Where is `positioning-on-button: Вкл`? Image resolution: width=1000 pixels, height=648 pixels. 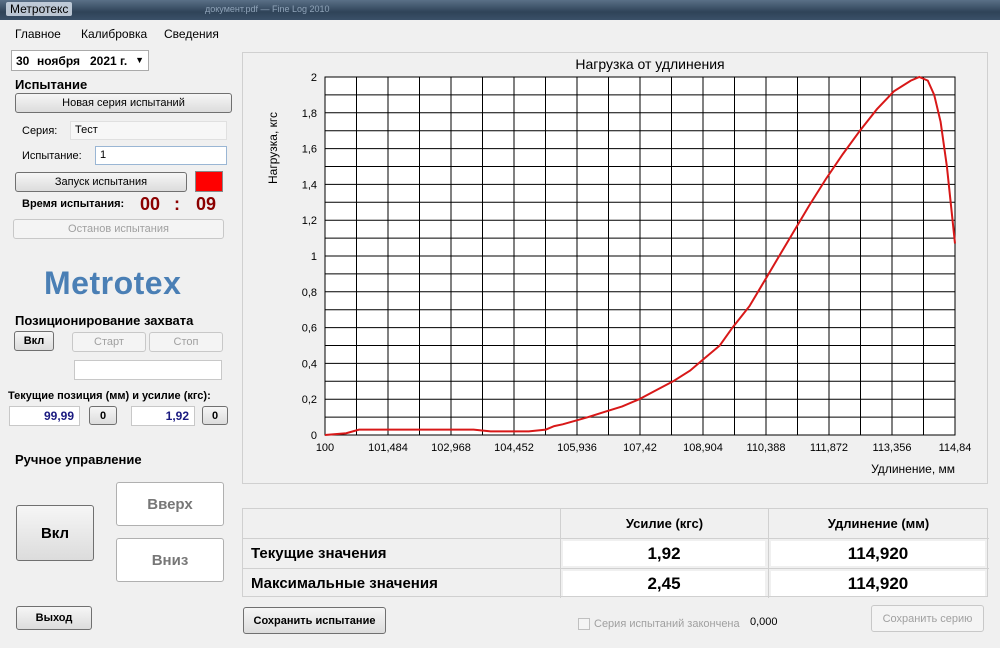 positioning-on-button: Вкл is located at coordinates (34, 341).